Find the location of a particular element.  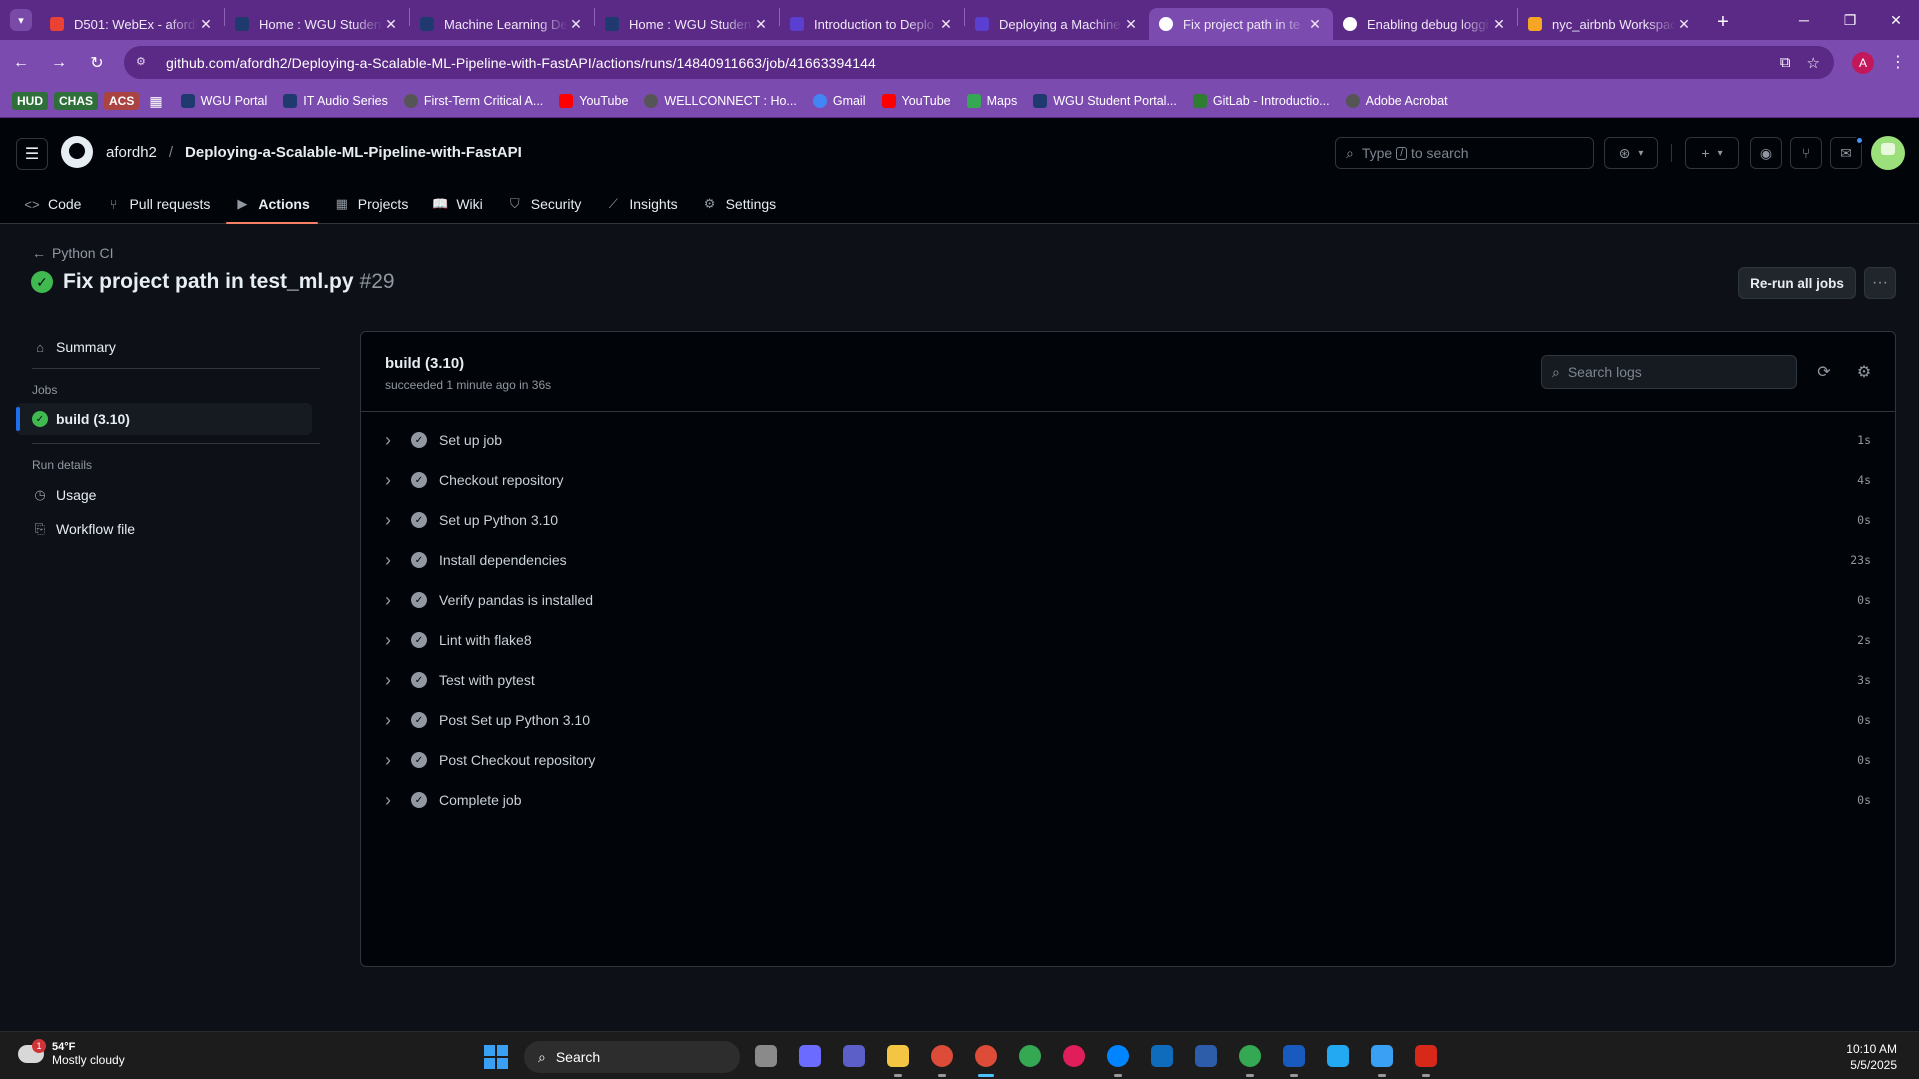

browser-tab: Machine Learning De ✕ is located at coordinates (502, 24).